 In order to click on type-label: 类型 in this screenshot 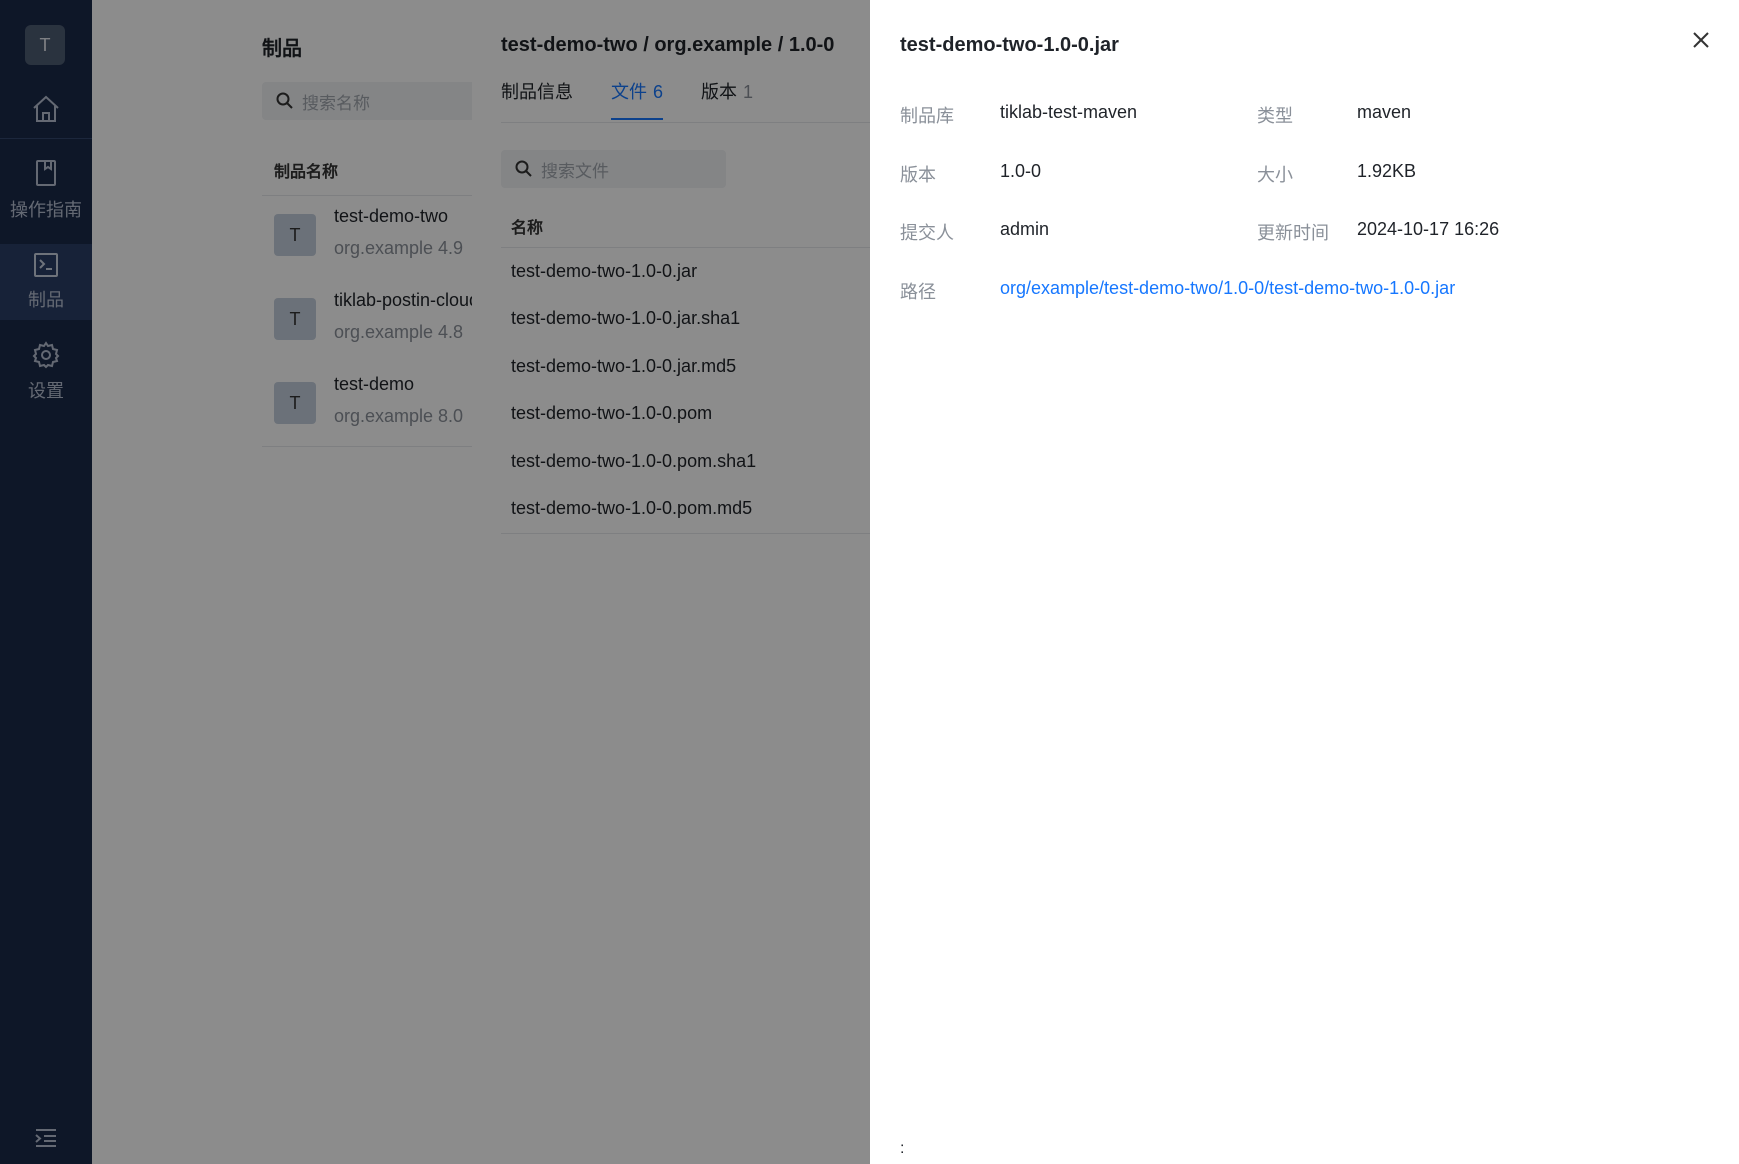, I will do `click(1275, 116)`.